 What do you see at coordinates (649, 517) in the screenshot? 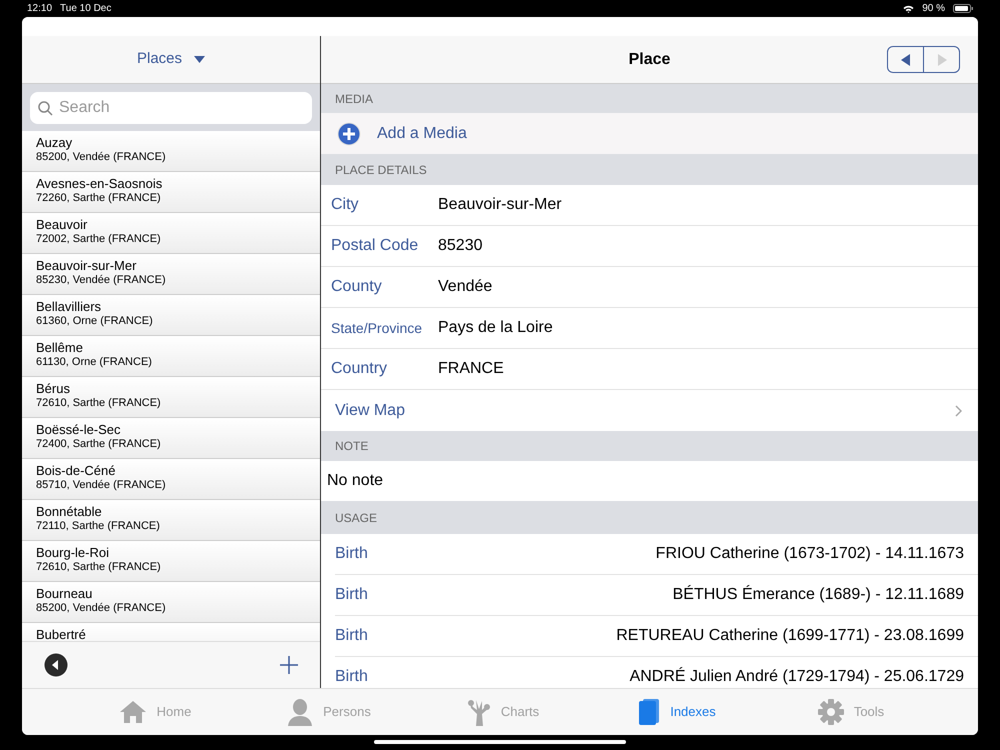
I see `section-header: USAGE` at bounding box center [649, 517].